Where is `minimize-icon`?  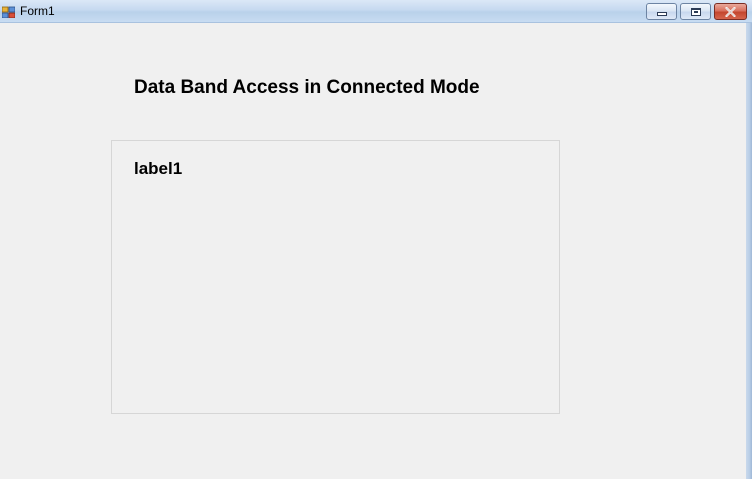 minimize-icon is located at coordinates (661, 14).